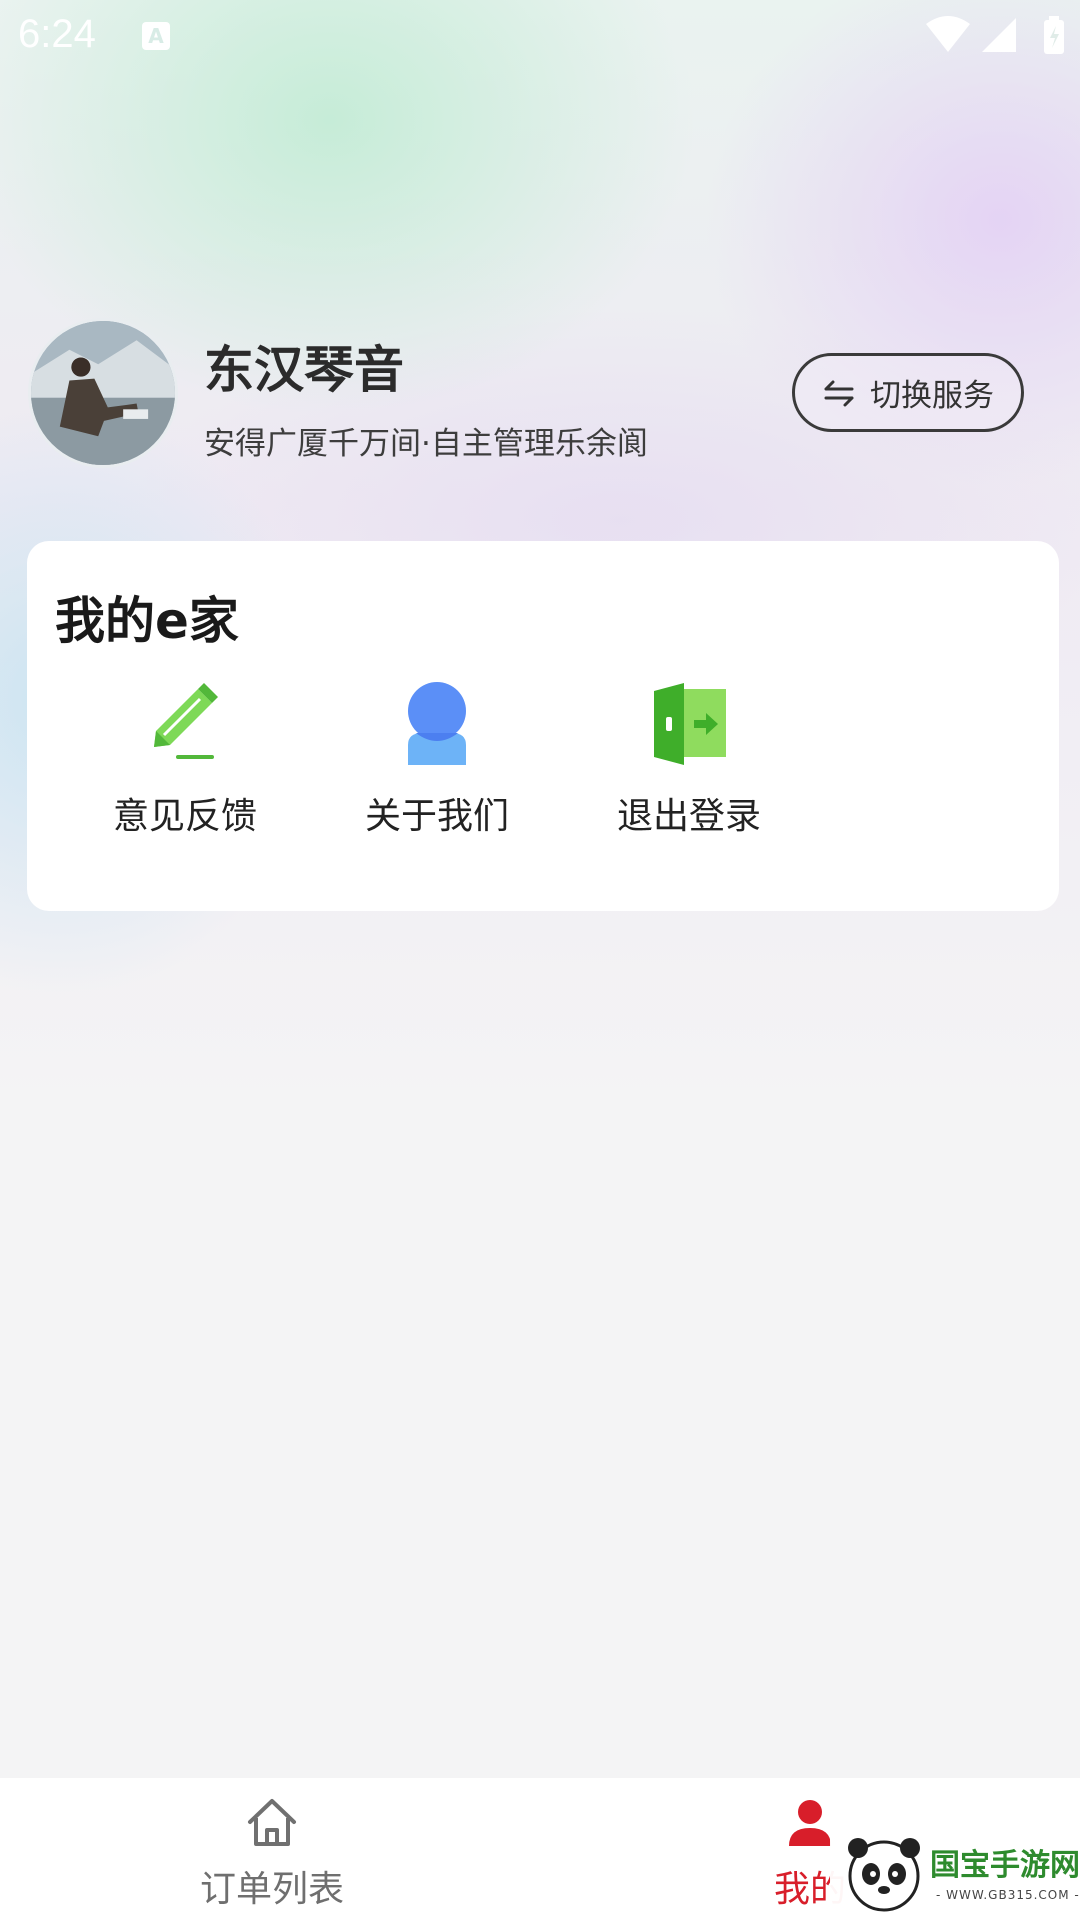  What do you see at coordinates (272, 1849) in the screenshot?
I see `nav-order-list: 订单列表` at bounding box center [272, 1849].